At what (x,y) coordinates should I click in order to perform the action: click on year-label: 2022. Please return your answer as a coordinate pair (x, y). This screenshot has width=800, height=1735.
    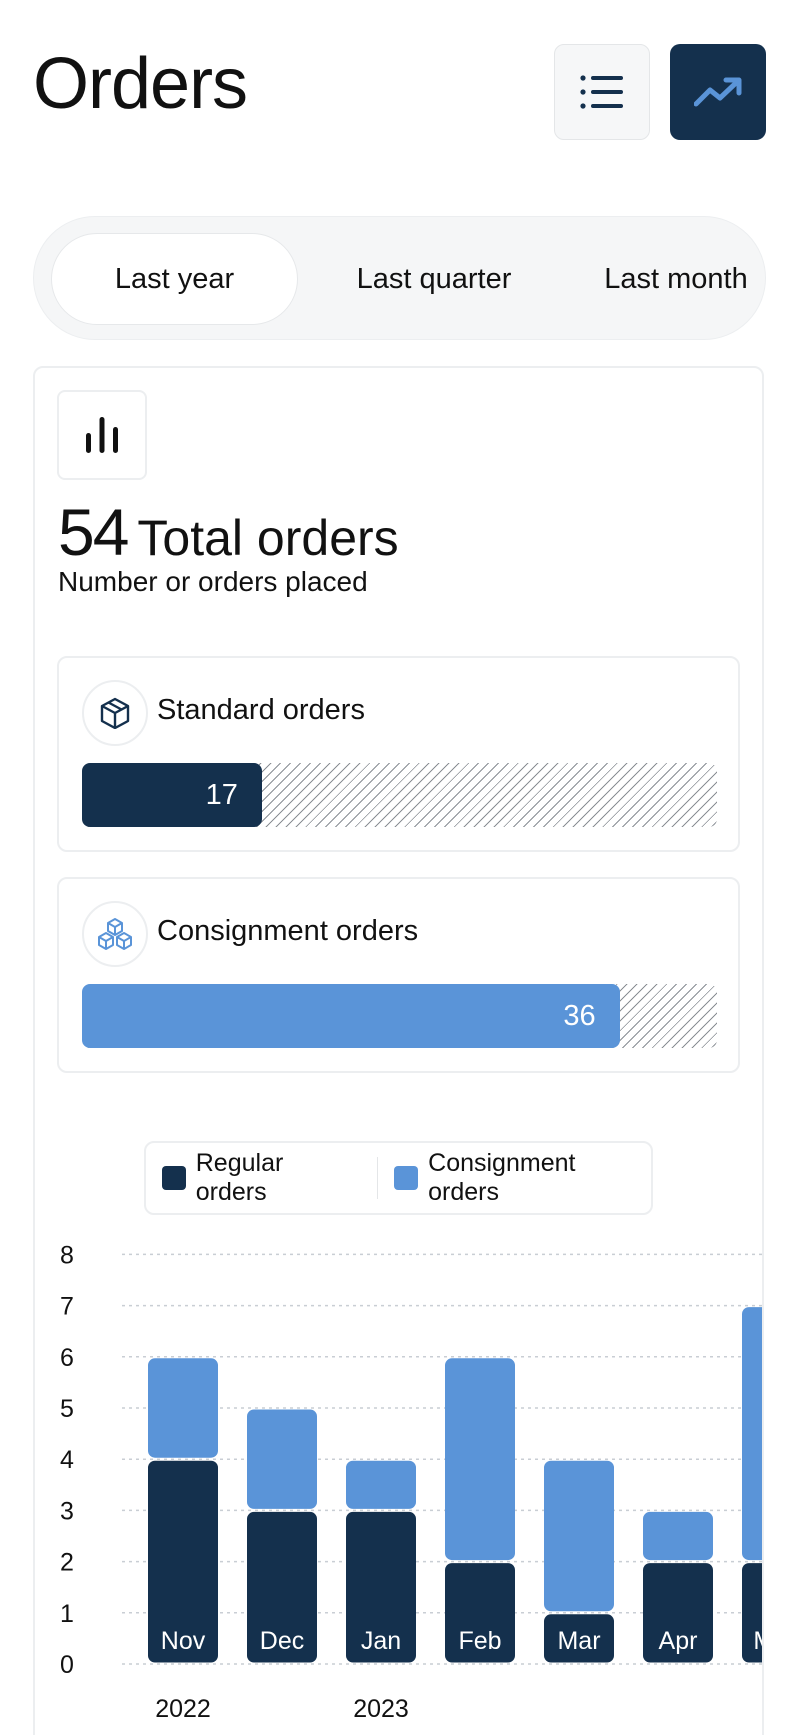
    Looking at the image, I should click on (183, 1709).